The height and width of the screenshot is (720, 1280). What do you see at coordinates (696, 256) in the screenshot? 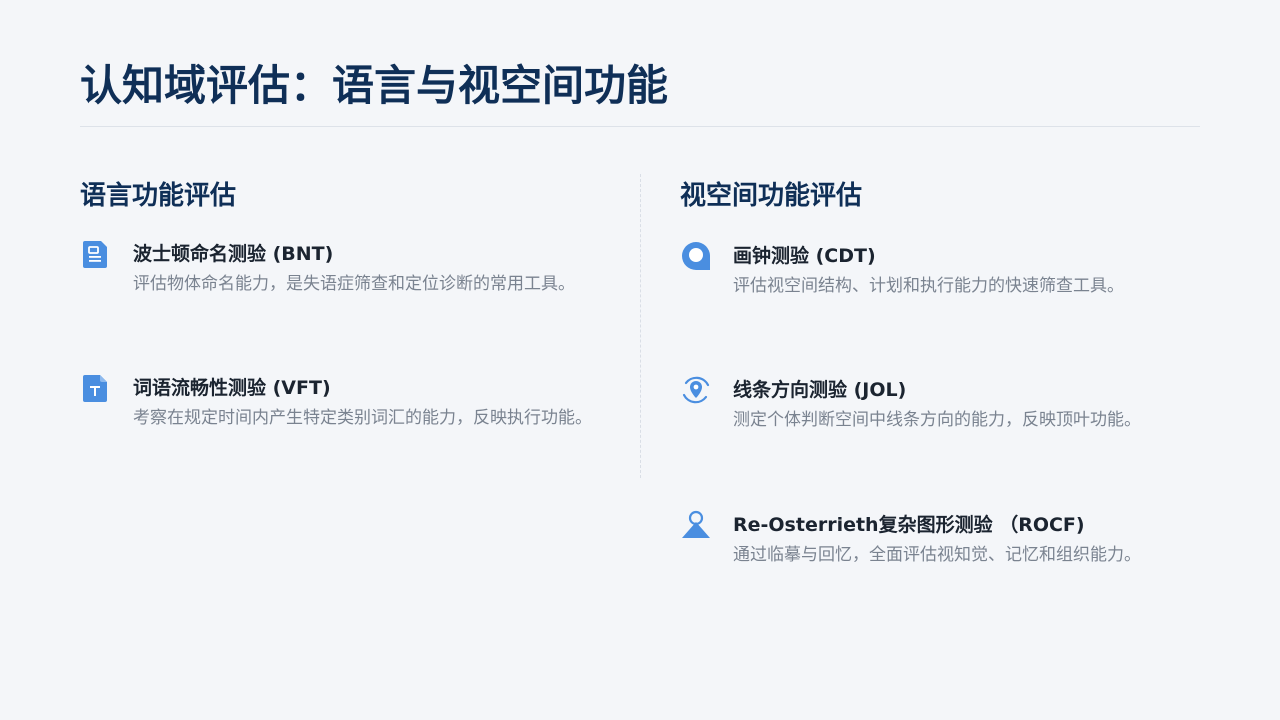
I see `clock-icon` at bounding box center [696, 256].